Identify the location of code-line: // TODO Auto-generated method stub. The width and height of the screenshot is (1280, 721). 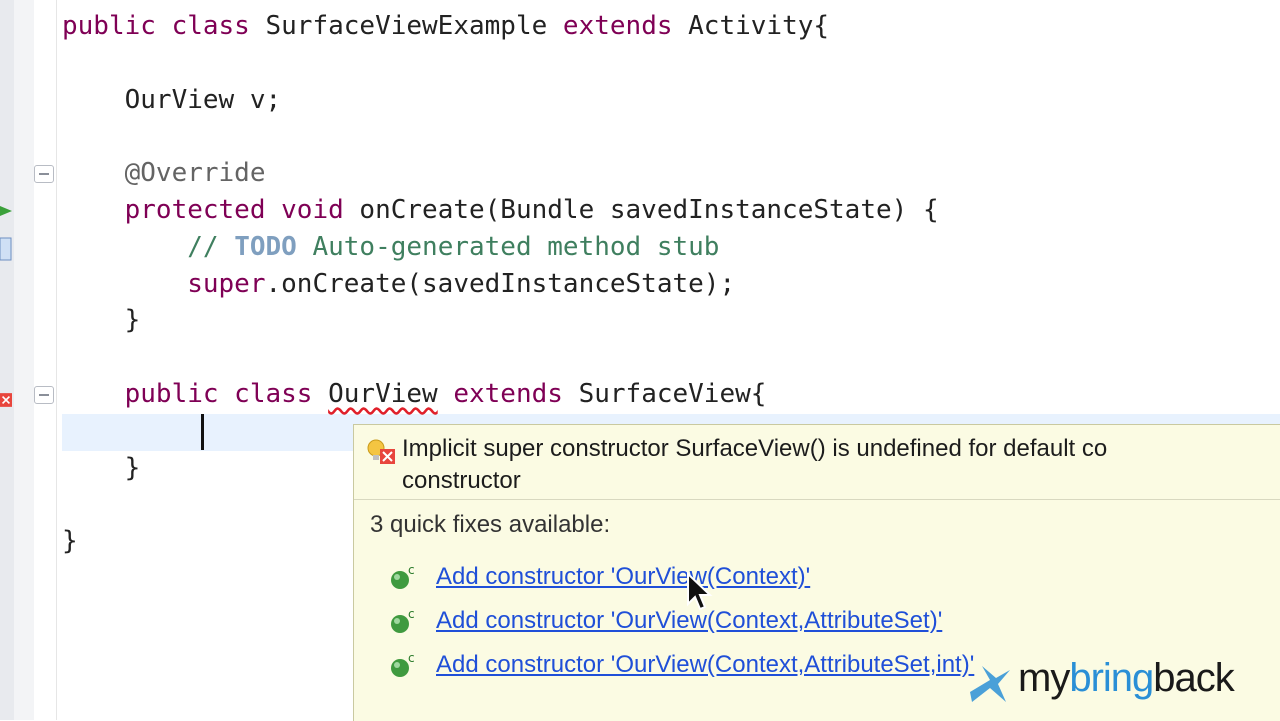
(390, 247).